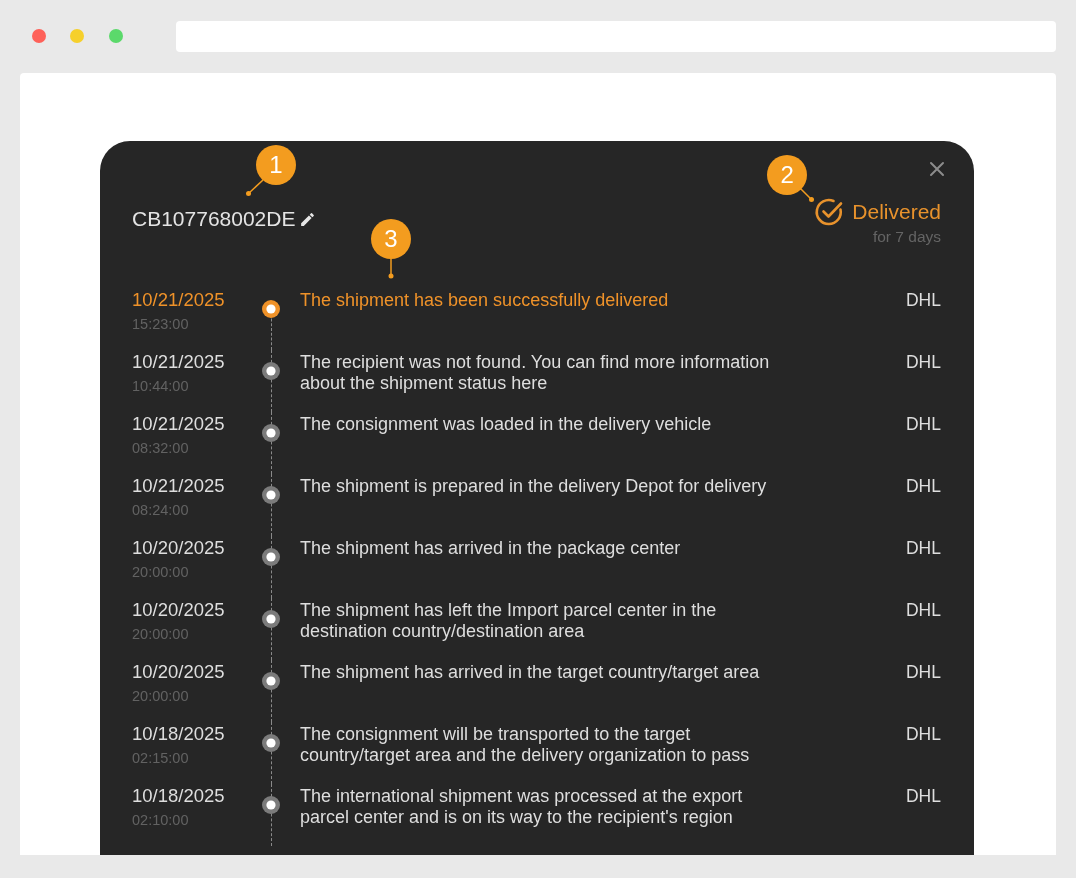  I want to click on edit-button, so click(308, 219).